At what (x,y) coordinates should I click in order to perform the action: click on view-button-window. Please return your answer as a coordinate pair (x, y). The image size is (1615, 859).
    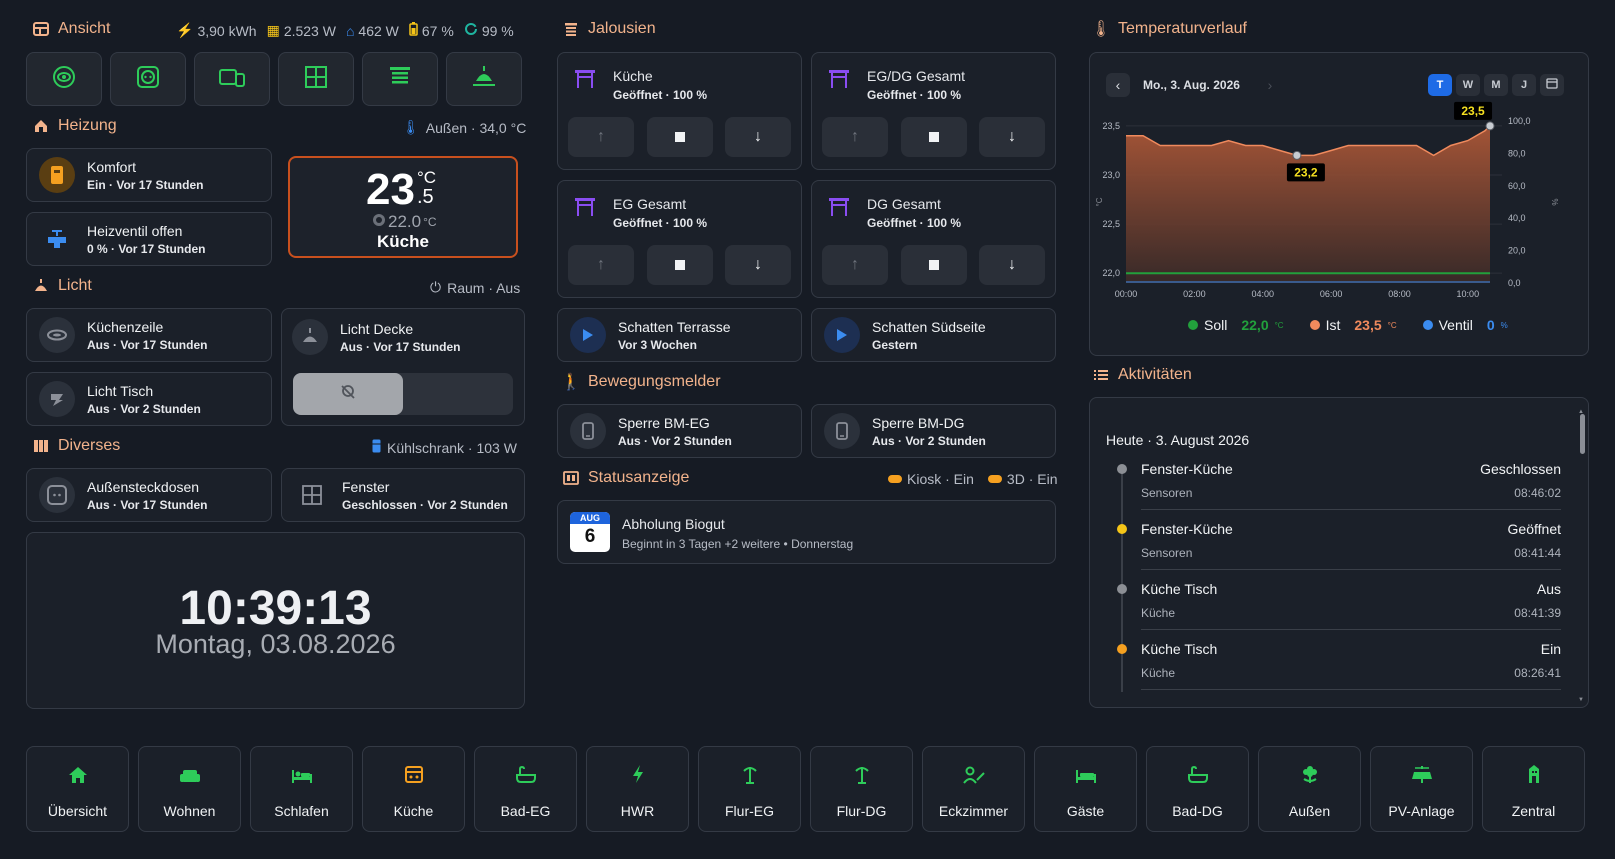
    Looking at the image, I should click on (316, 79).